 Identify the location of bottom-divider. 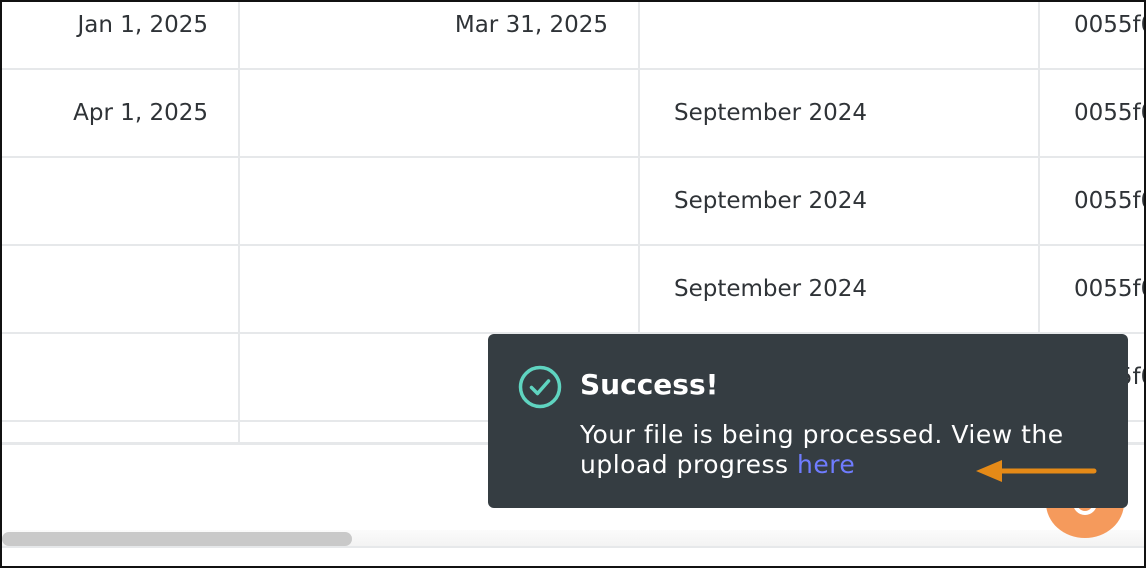
(573, 547).